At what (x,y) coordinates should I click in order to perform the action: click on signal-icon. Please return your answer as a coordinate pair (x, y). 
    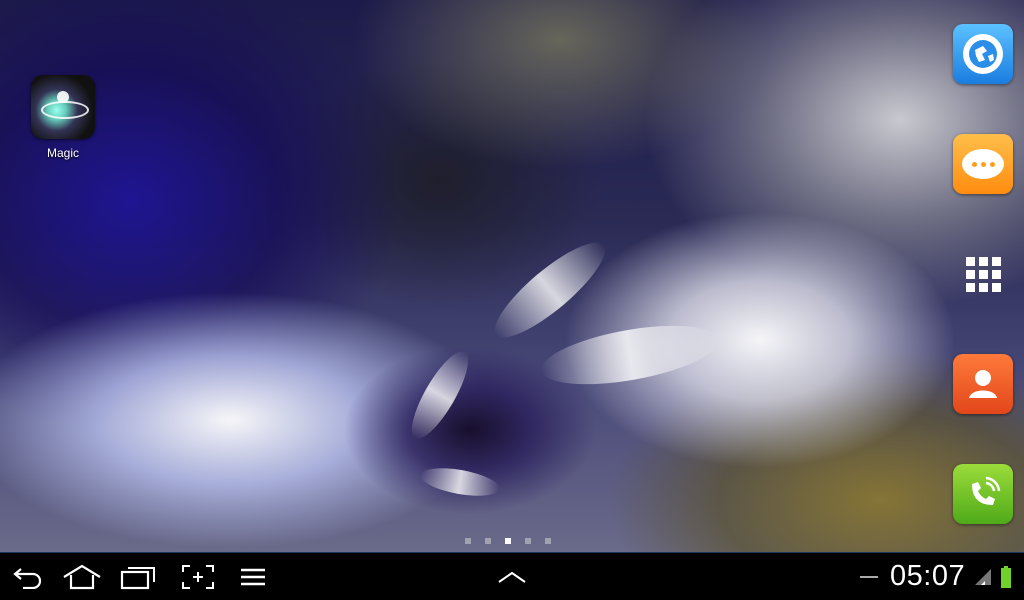
    Looking at the image, I should click on (983, 577).